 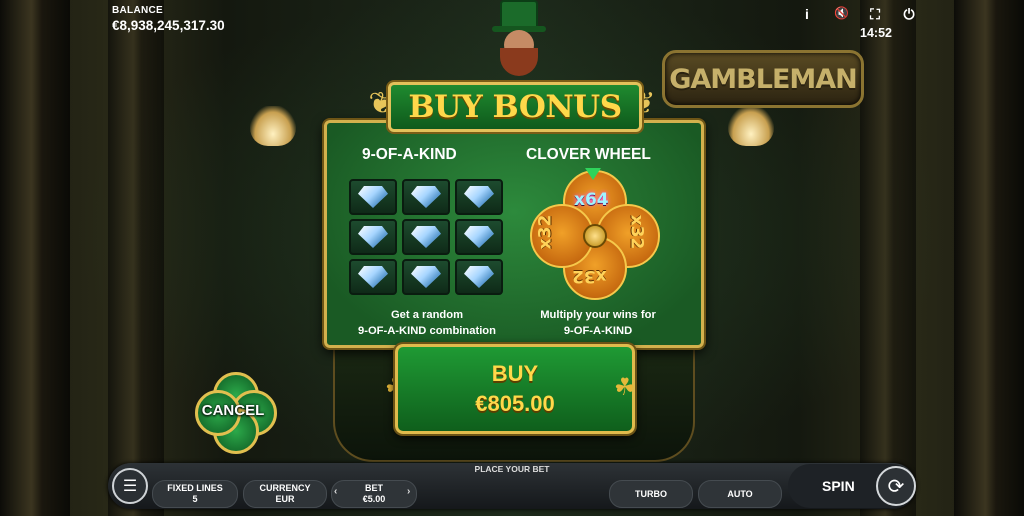 I want to click on balance-value: €8,938,245,317.30, so click(x=168, y=25).